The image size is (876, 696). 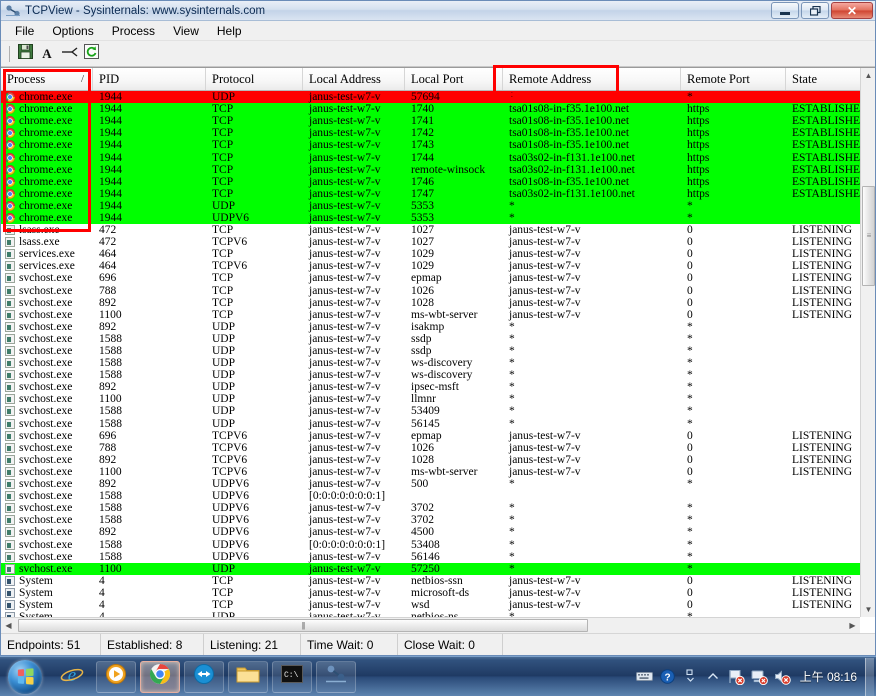 What do you see at coordinates (25, 53) in the screenshot?
I see `save-button` at bounding box center [25, 53].